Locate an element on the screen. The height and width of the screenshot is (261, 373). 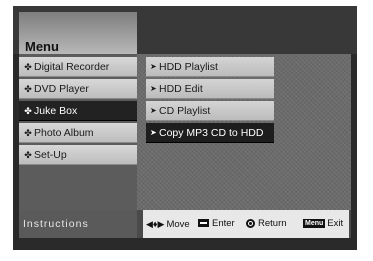
menu-item-set-up: ✤ Set-Up is located at coordinates (78, 155).